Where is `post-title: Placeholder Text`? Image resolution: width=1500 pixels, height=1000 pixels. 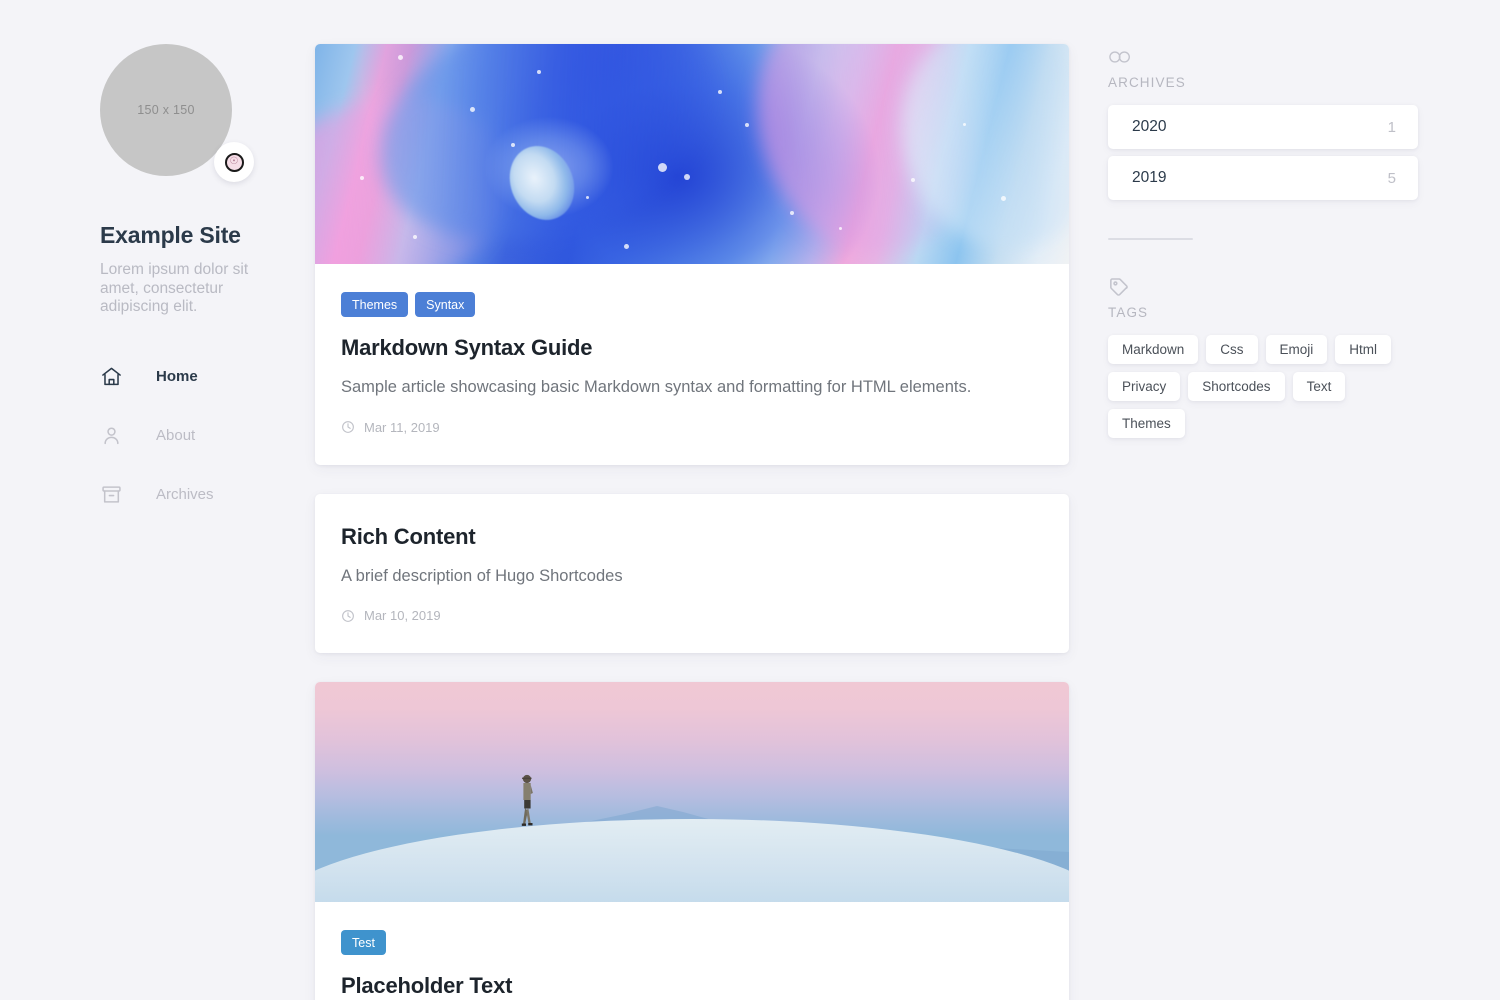 post-title: Placeholder Text is located at coordinates (692, 986).